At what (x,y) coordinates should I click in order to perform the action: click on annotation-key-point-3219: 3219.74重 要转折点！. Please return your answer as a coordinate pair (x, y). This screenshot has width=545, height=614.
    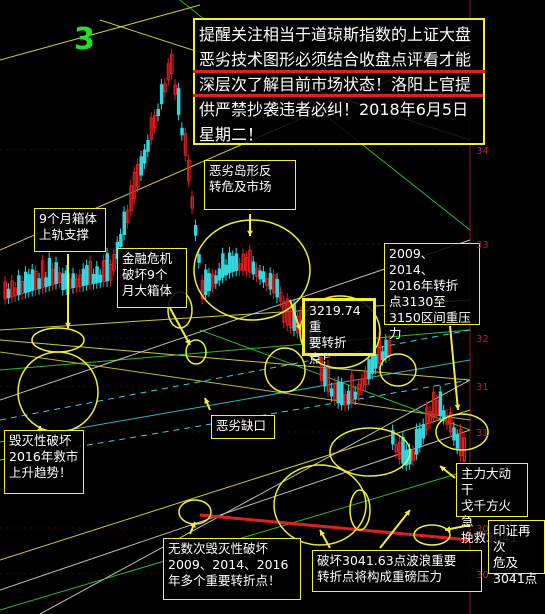
    Looking at the image, I should click on (339, 332).